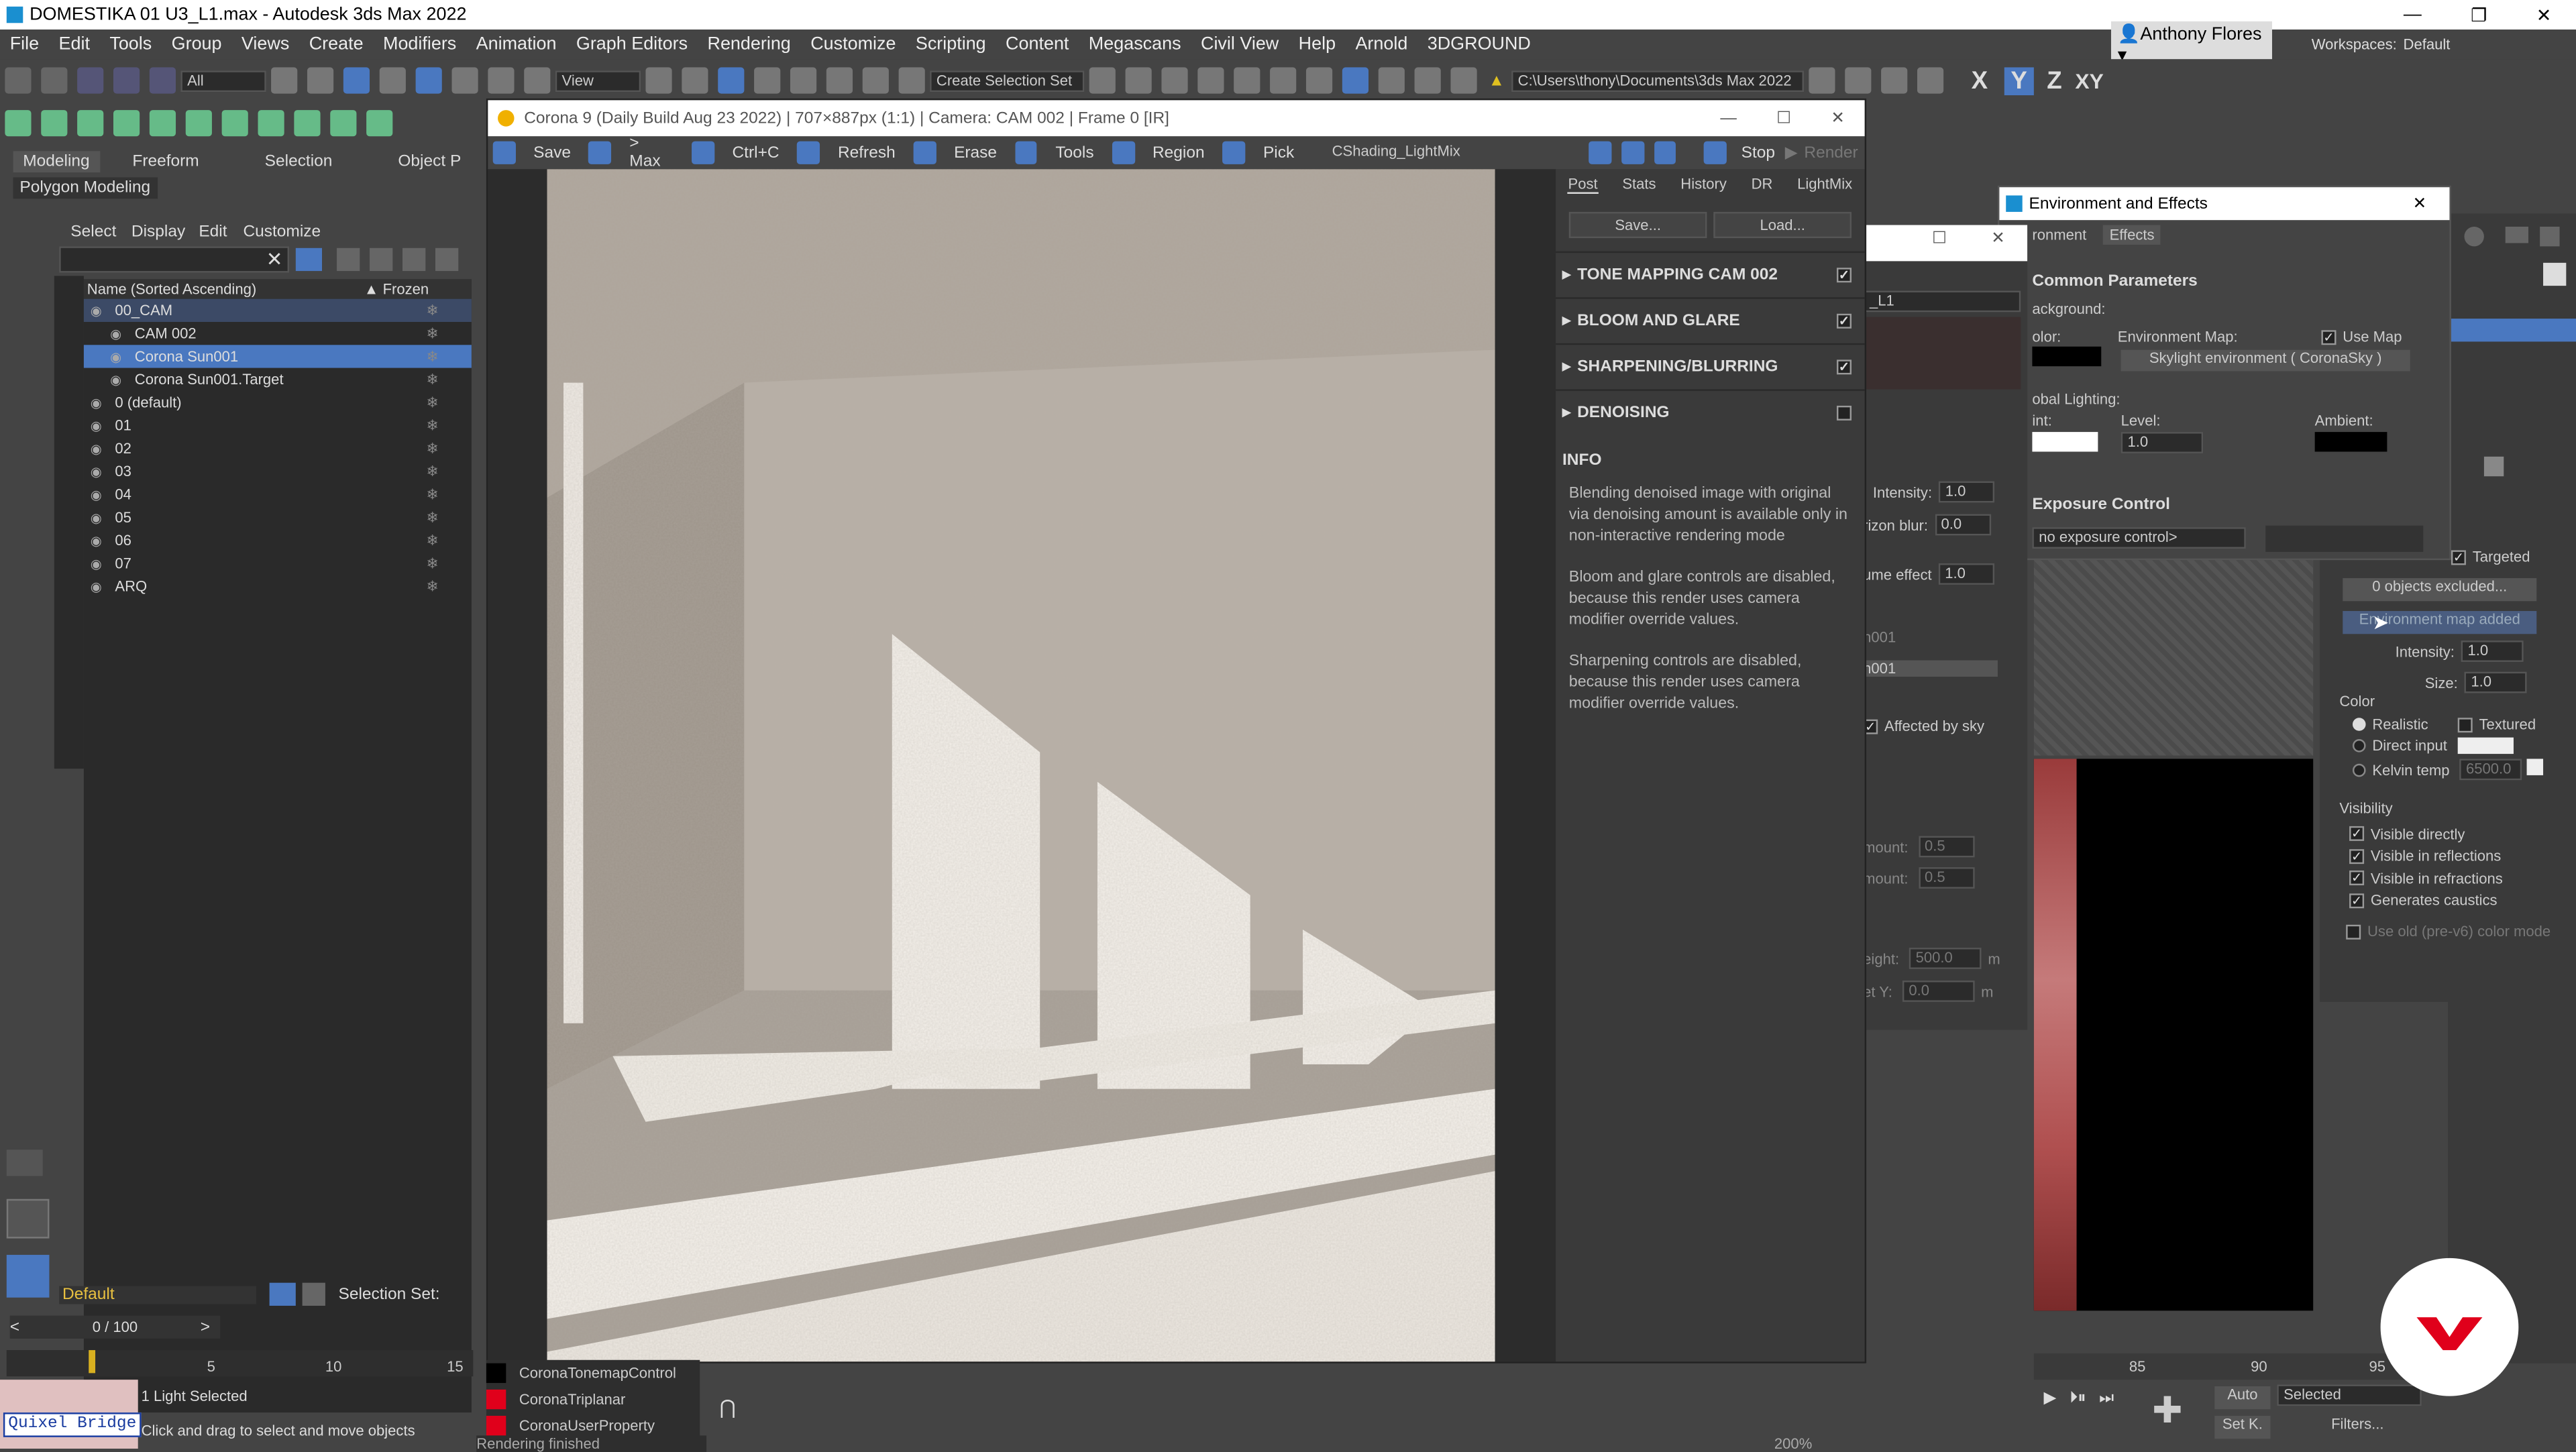 The image size is (2576, 1452). I want to click on ribbon-tab-object-paint: Object P, so click(429, 161).